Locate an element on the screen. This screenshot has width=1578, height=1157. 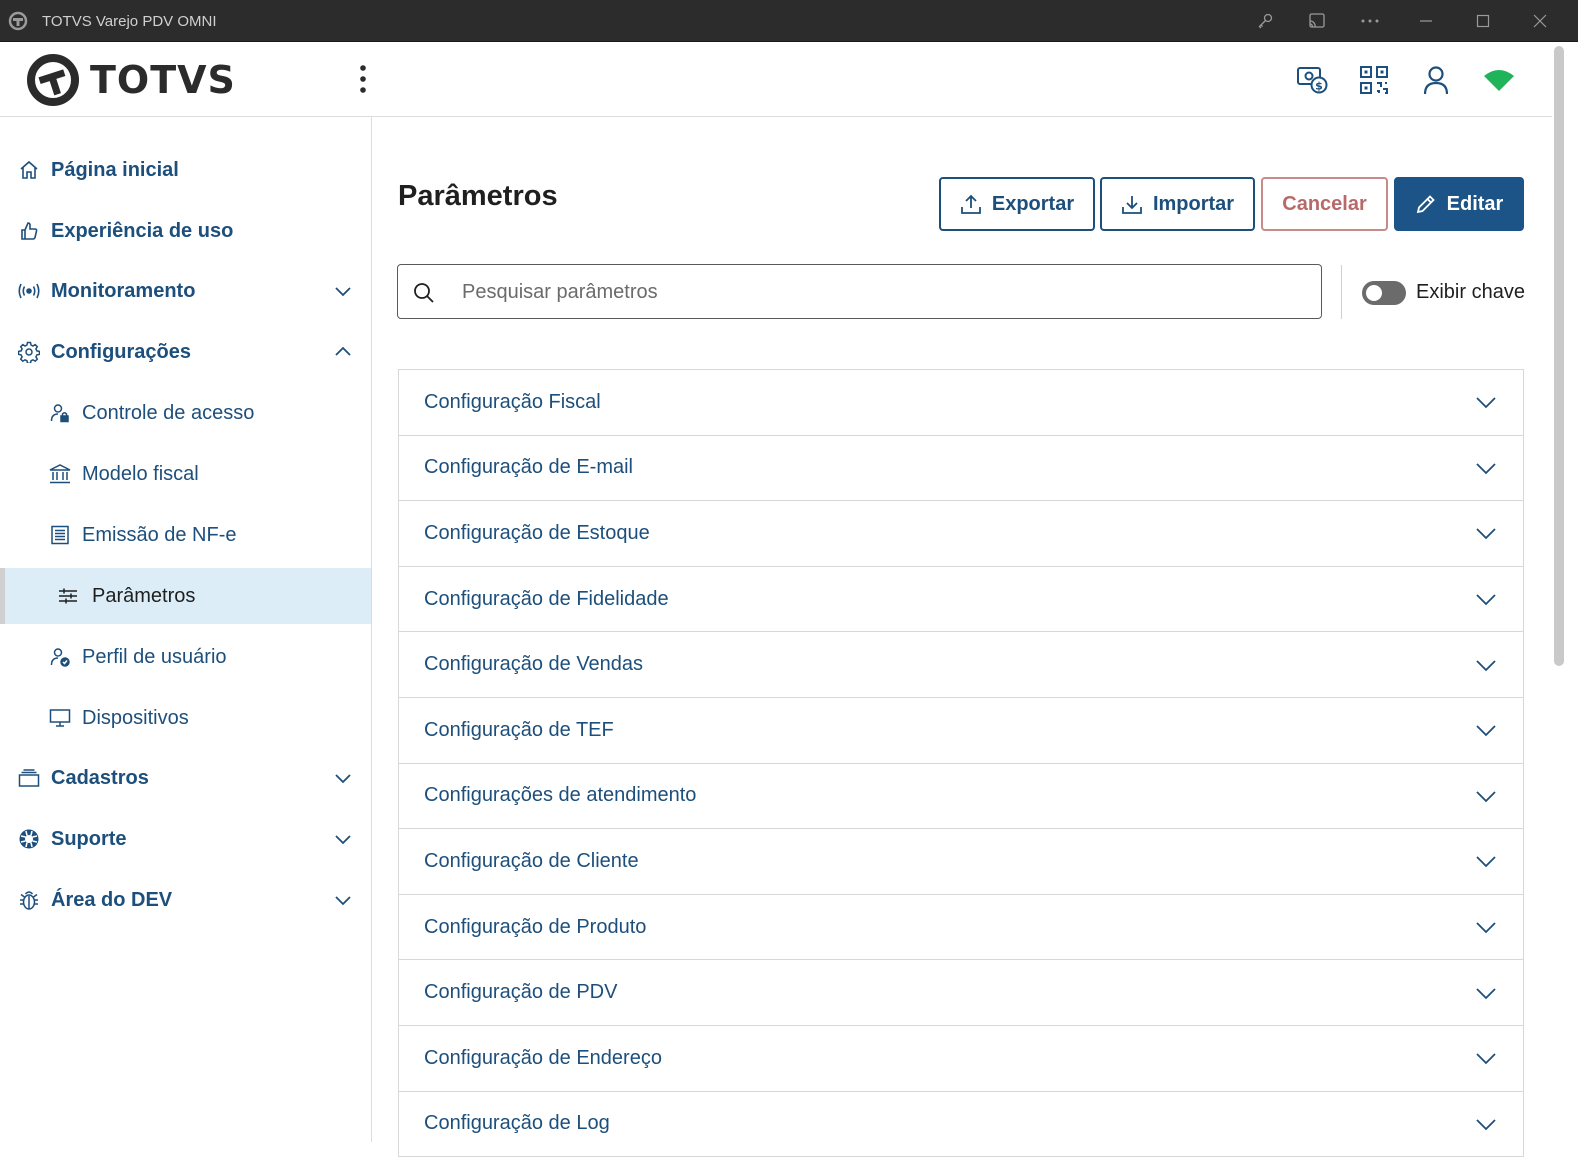
cash-register-icon: $ is located at coordinates (1312, 80).